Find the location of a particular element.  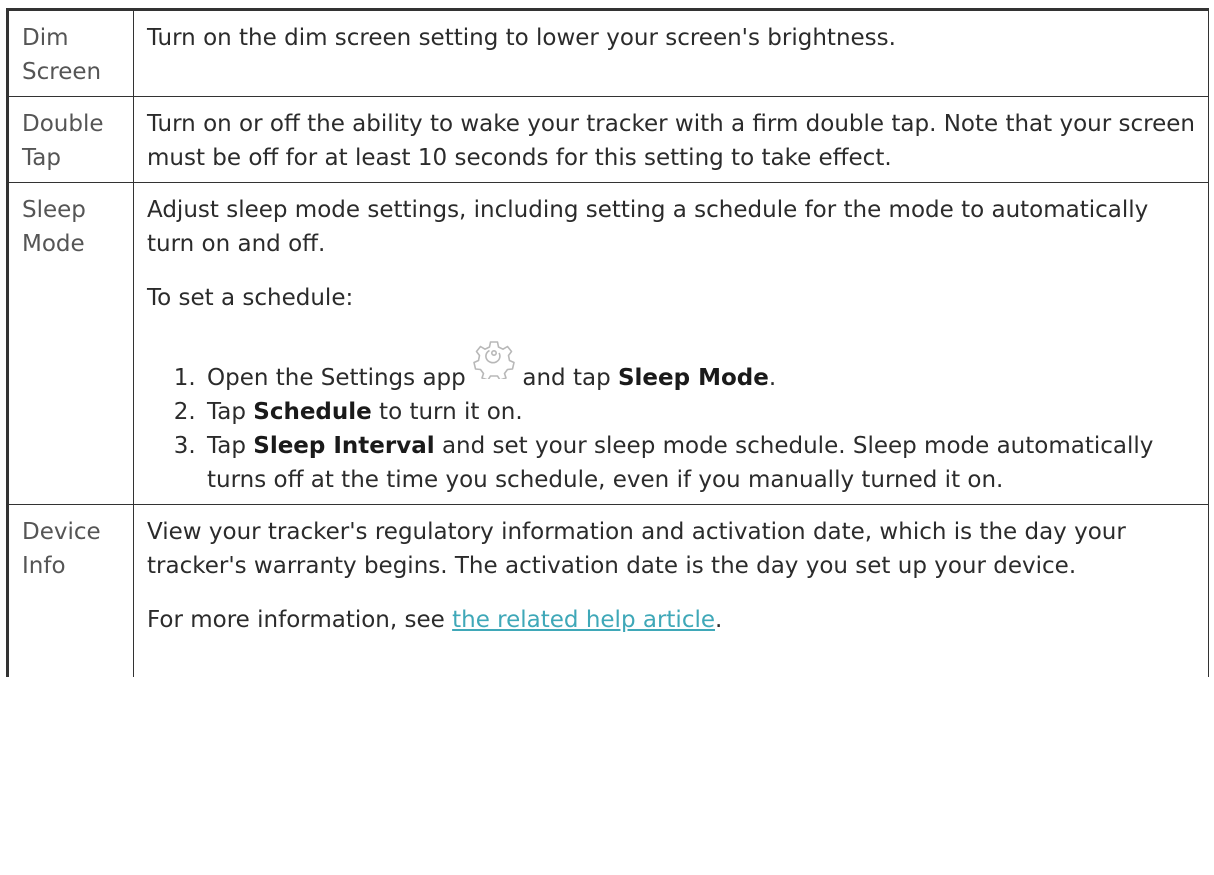

step-text: and tap is located at coordinates (566, 378).